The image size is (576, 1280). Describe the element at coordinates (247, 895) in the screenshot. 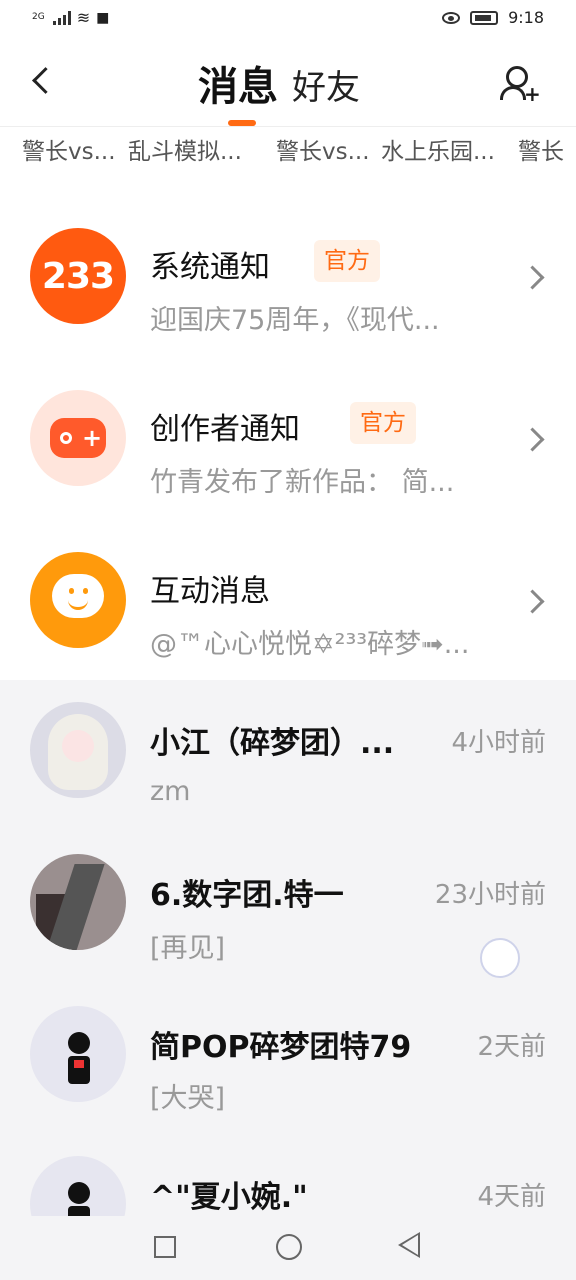

I see `contact-name: 6.数字团.特一` at that location.